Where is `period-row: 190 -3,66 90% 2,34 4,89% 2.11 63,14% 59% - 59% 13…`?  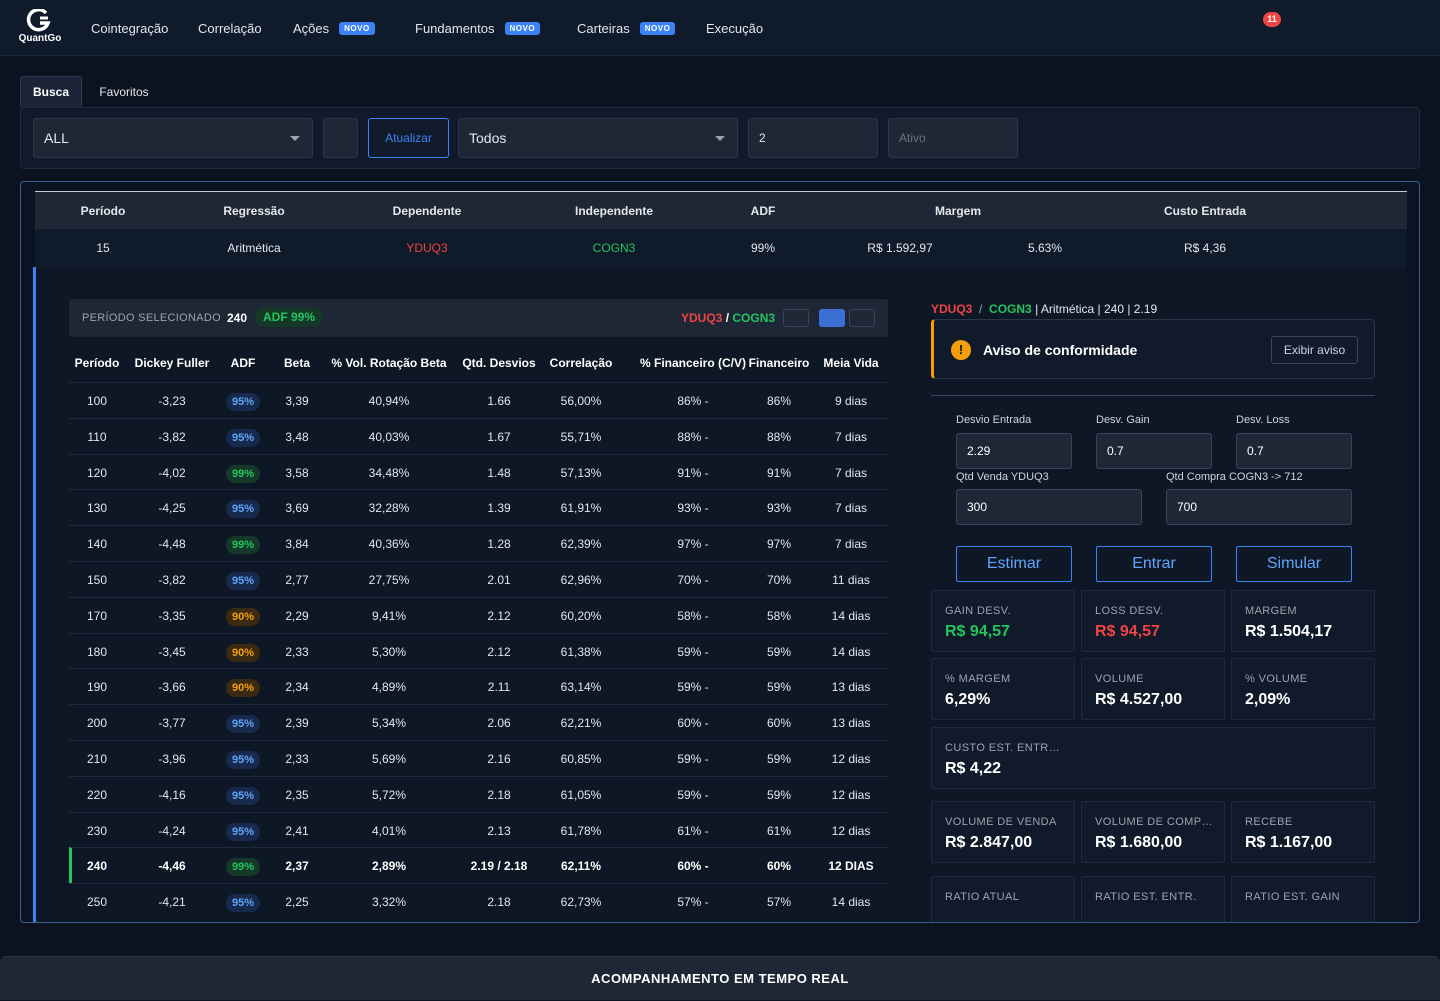 period-row: 190 -3,66 90% 2,34 4,89% 2.11 63,14% 59% - 59% 13… is located at coordinates (478, 686).